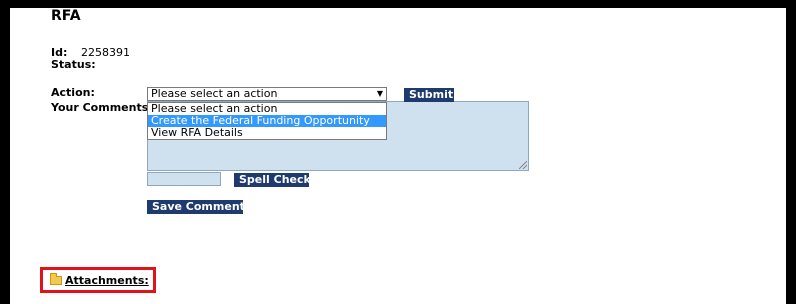 Image resolution: width=796 pixels, height=304 pixels. What do you see at coordinates (523, 165) in the screenshot?
I see `resize-grip-icon` at bounding box center [523, 165].